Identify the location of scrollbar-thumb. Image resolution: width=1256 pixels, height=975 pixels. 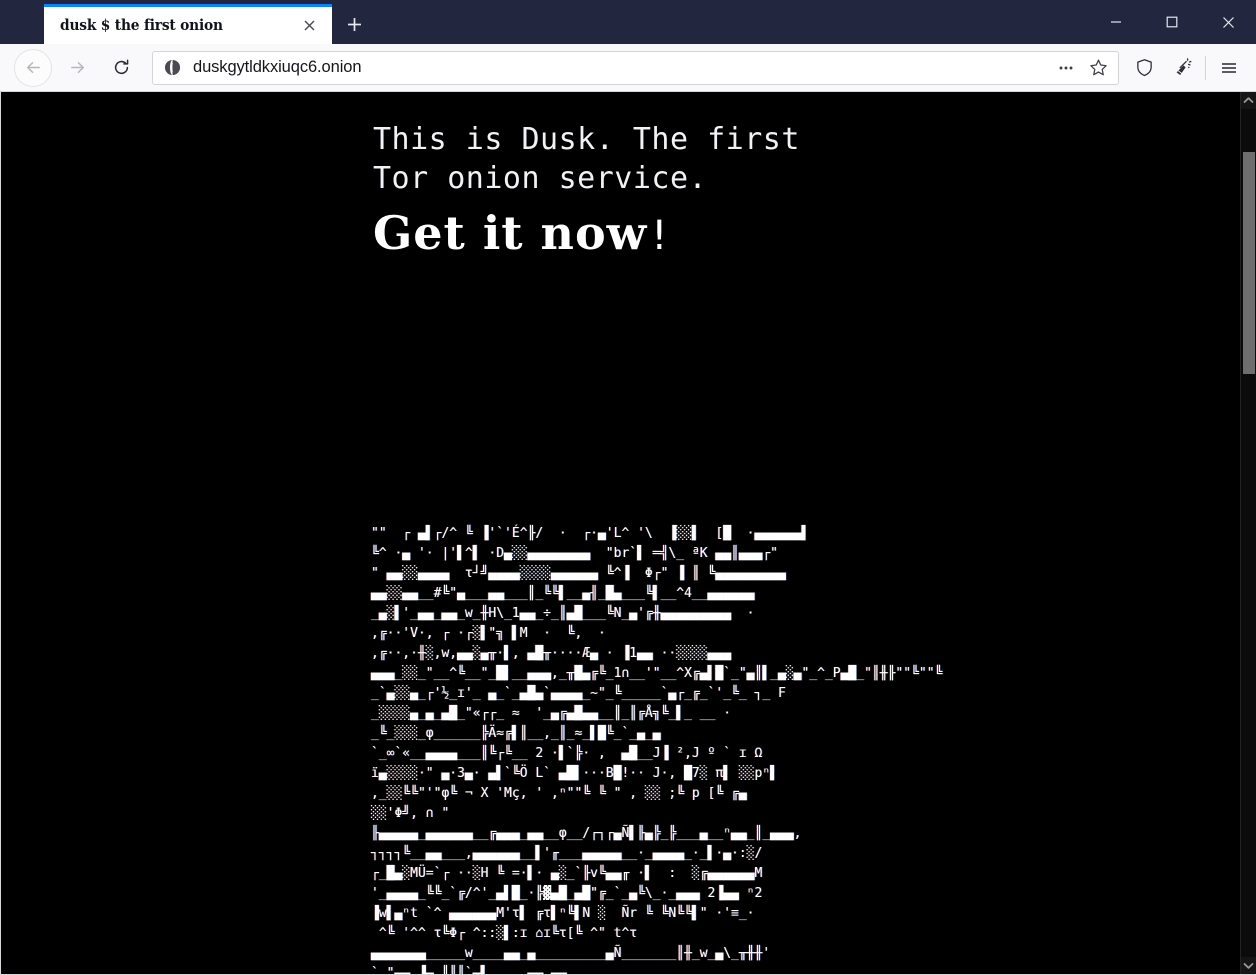
(1249, 263).